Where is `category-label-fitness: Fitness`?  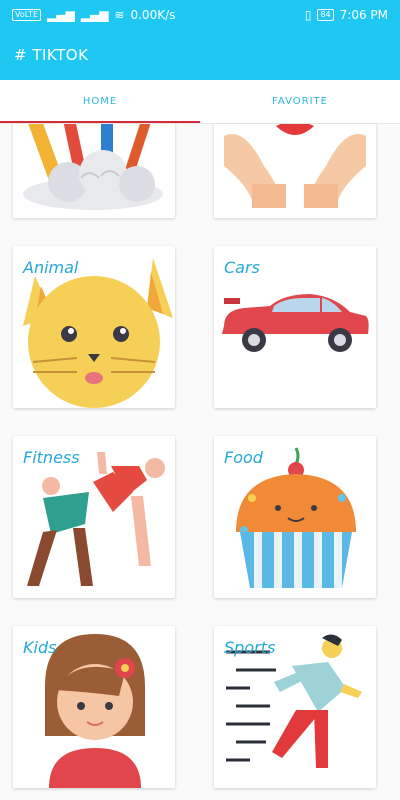
category-label-fitness: Fitness is located at coordinates (51, 457).